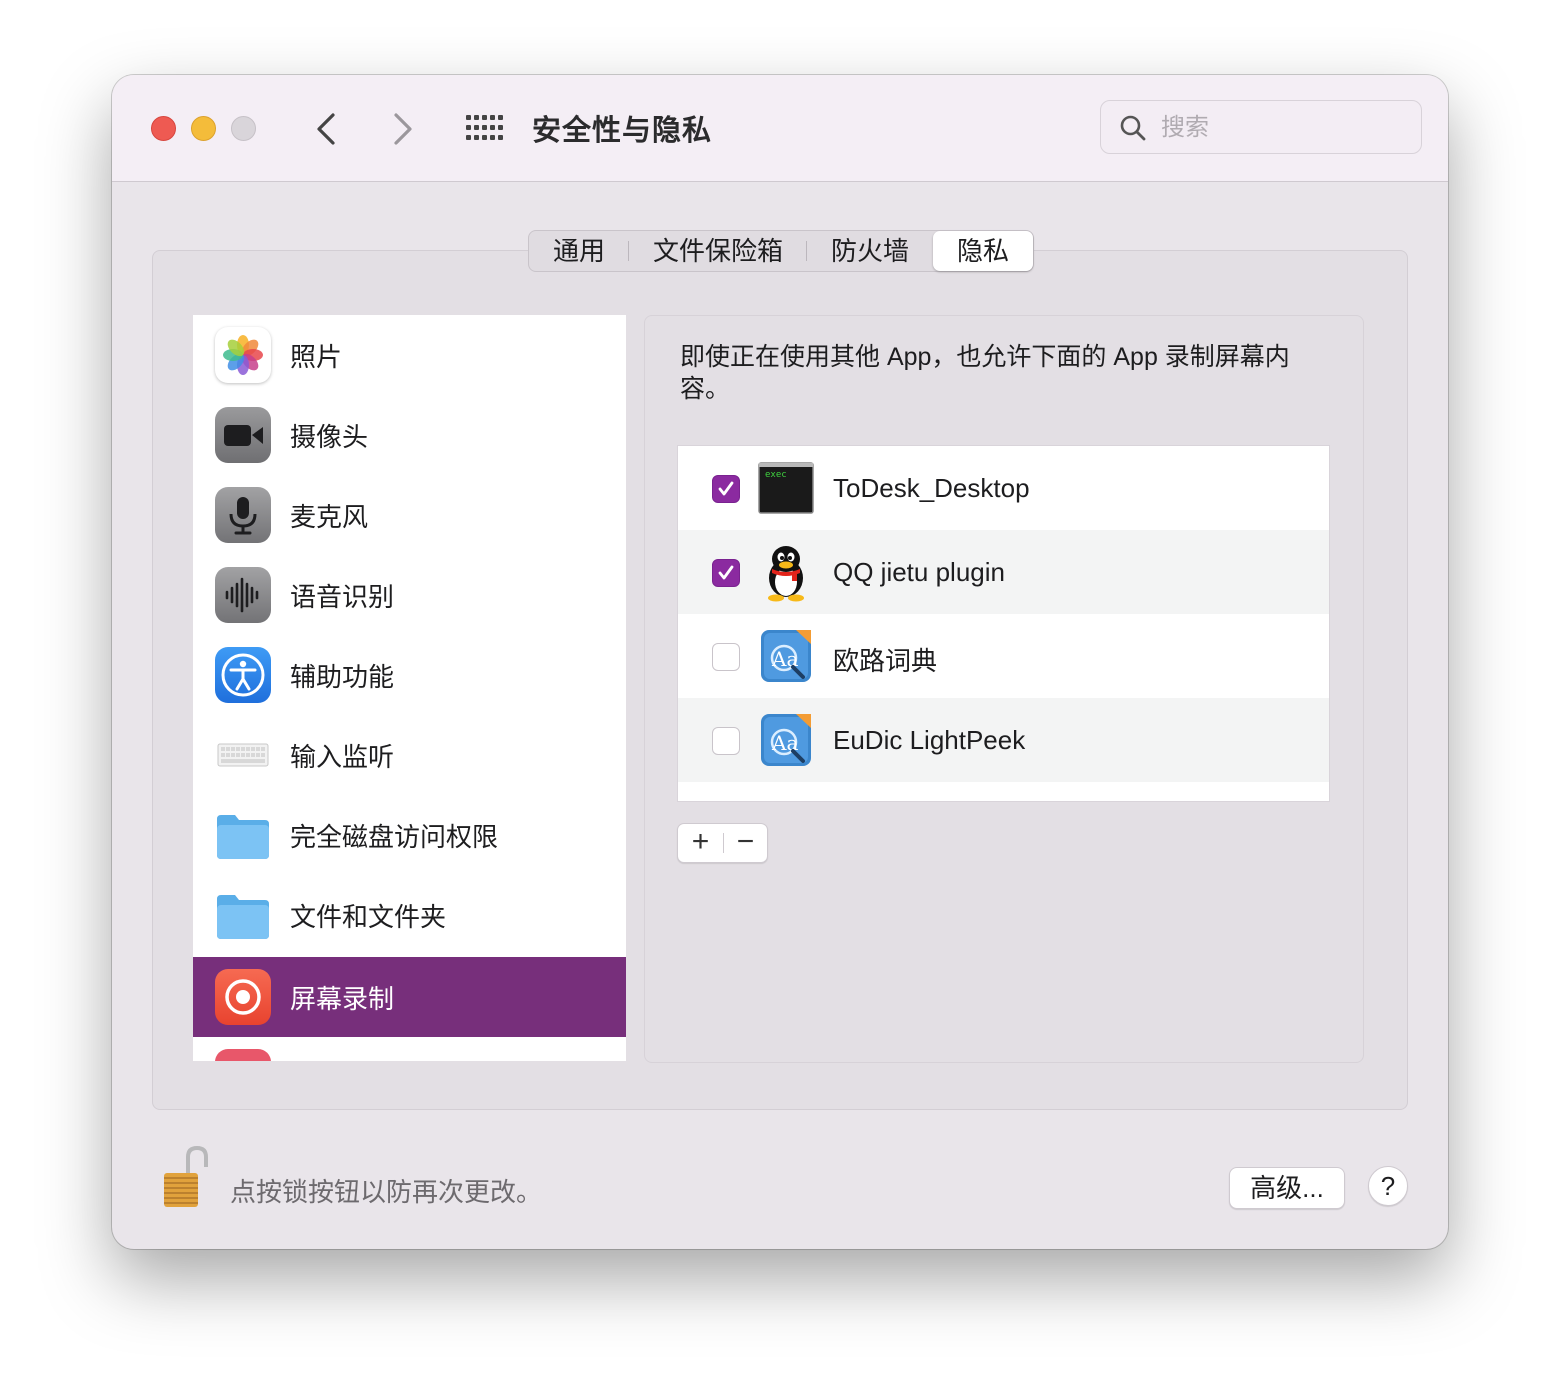 This screenshot has width=1560, height=1398. What do you see at coordinates (342, 677) in the screenshot?
I see `sidebar-item-label: 辅助功能` at bounding box center [342, 677].